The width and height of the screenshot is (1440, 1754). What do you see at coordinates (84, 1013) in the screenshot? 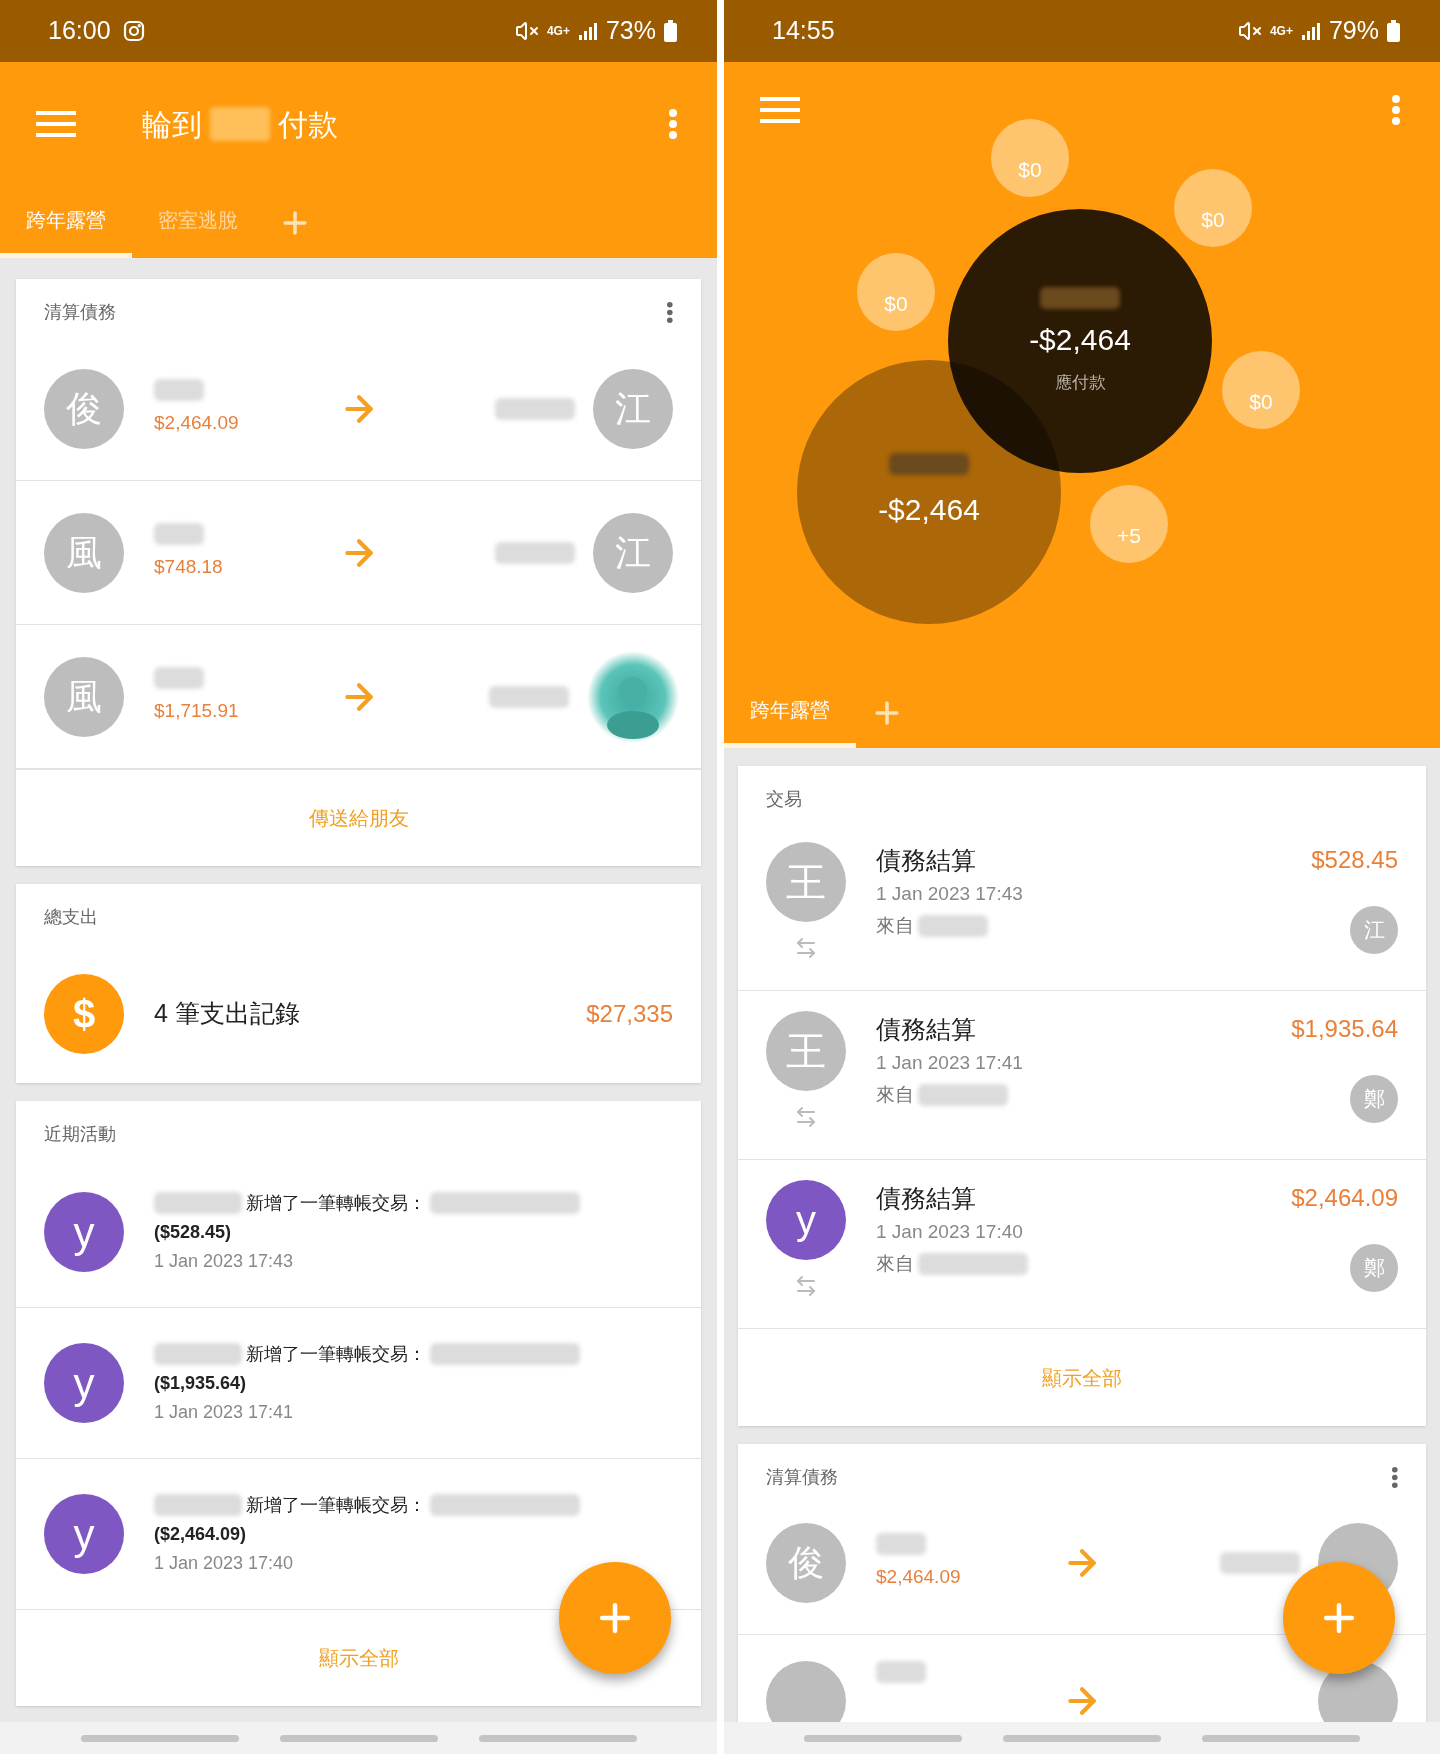
I see `avatar: $` at bounding box center [84, 1013].